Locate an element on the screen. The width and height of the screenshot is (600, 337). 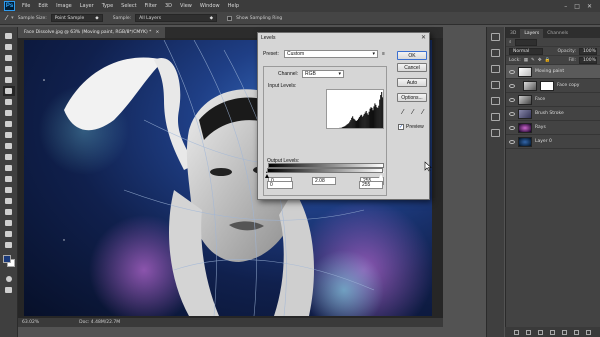
gradient-tool-icon is located at coordinates (9, 157).